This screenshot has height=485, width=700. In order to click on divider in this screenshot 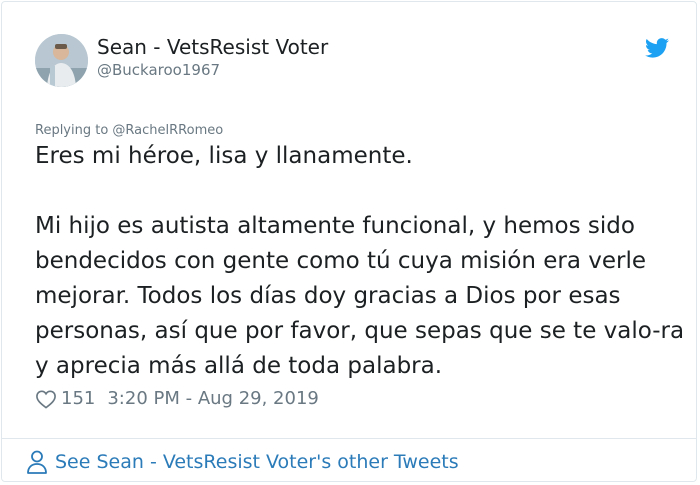, I will do `click(349, 438)`.